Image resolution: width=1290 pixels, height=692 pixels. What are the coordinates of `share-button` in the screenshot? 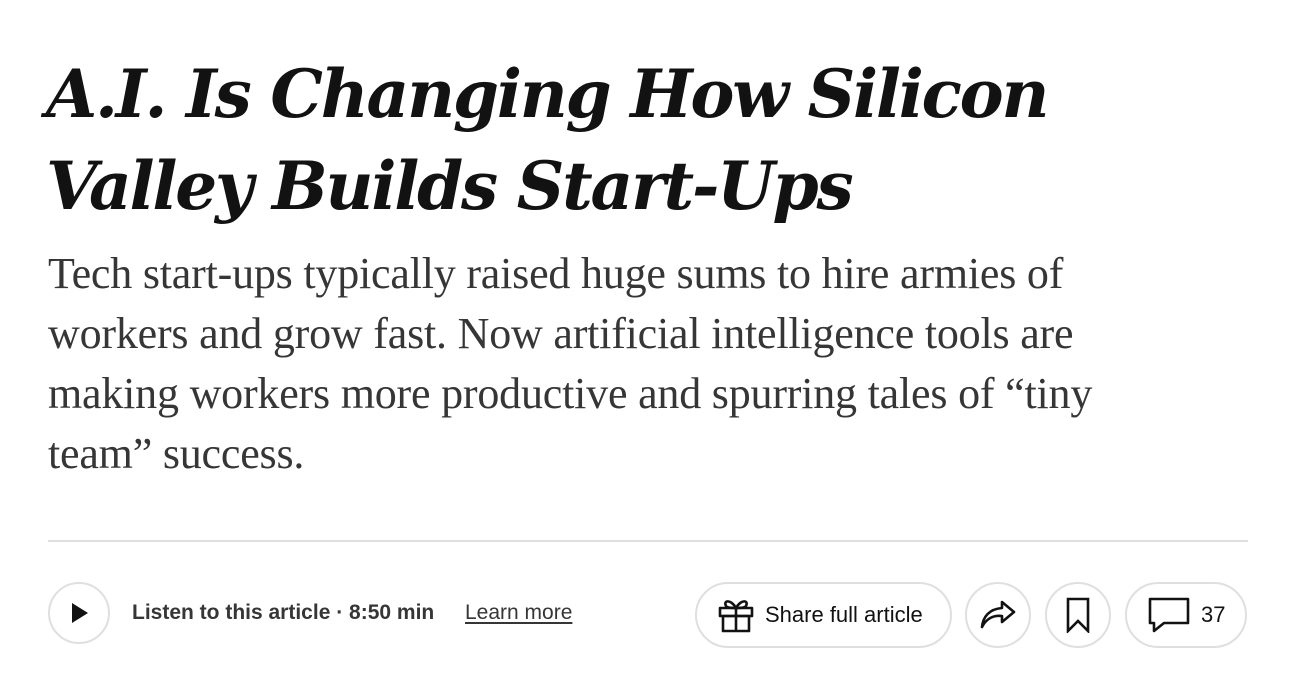 It's located at (998, 615).